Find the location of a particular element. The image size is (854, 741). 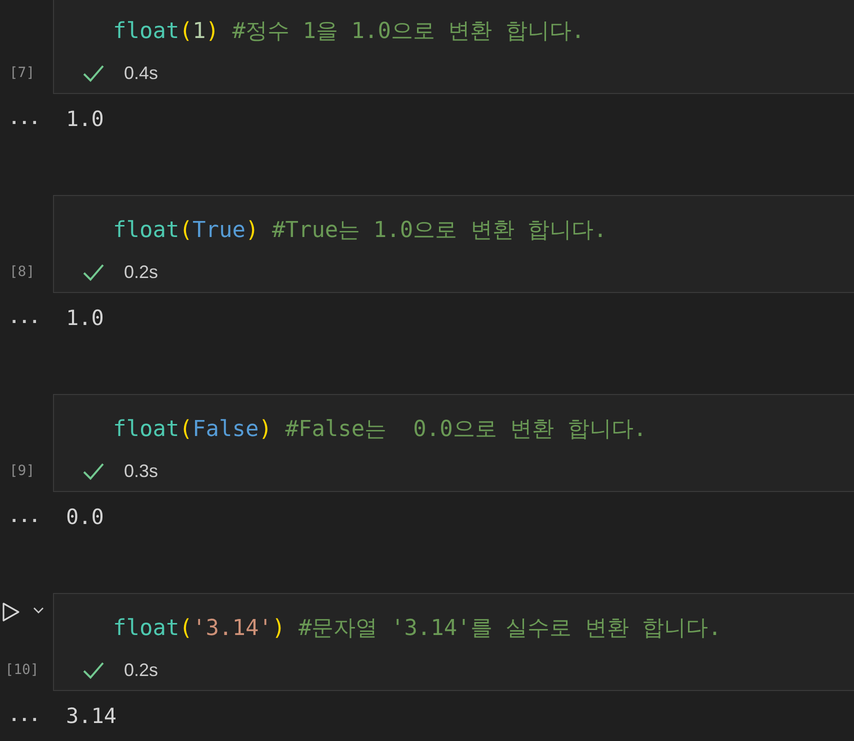

execution-time: 0.4s is located at coordinates (141, 73).